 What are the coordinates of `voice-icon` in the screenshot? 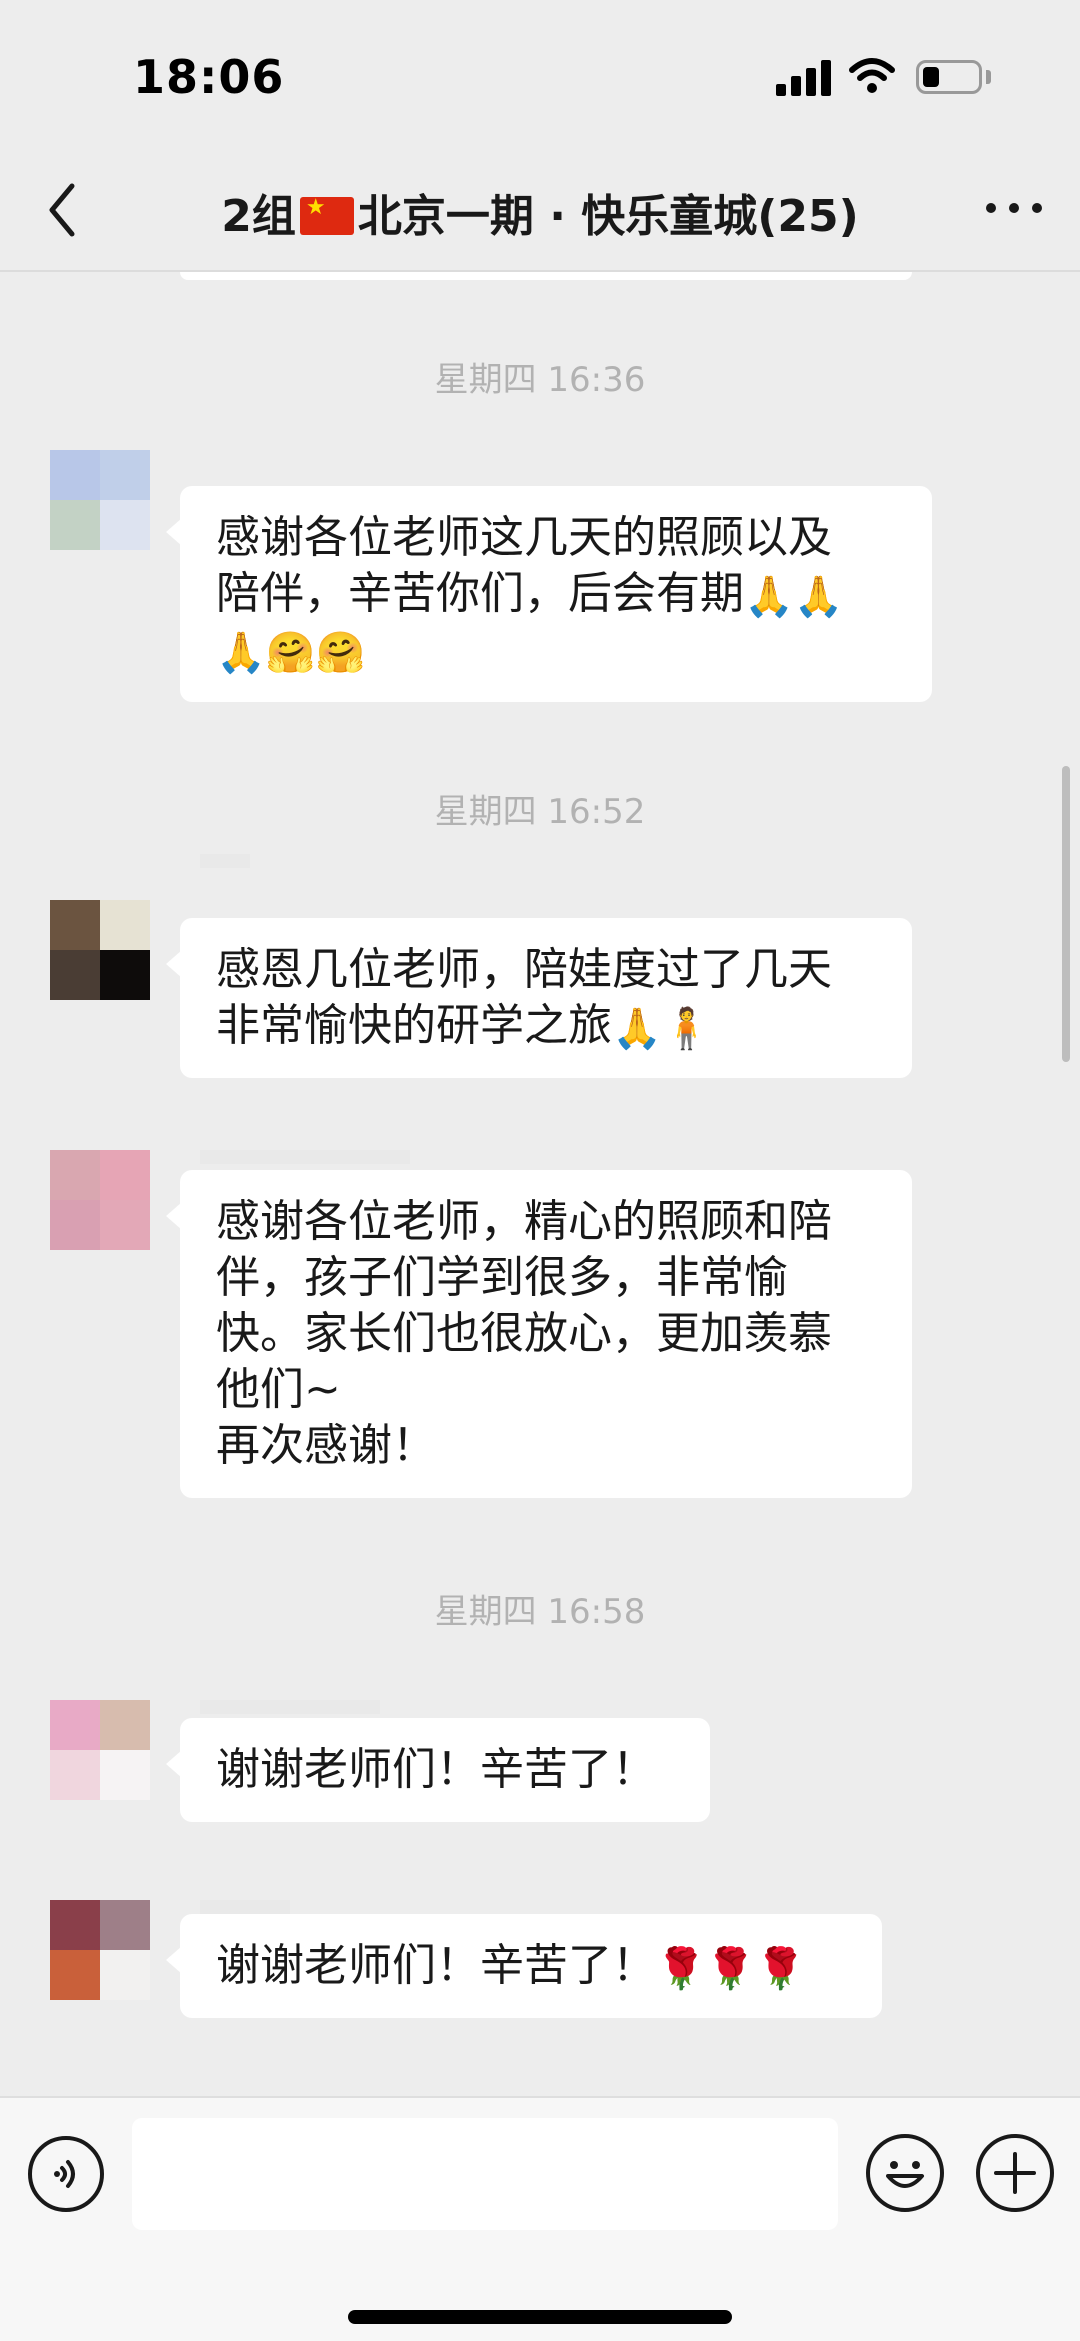 It's located at (64, 2174).